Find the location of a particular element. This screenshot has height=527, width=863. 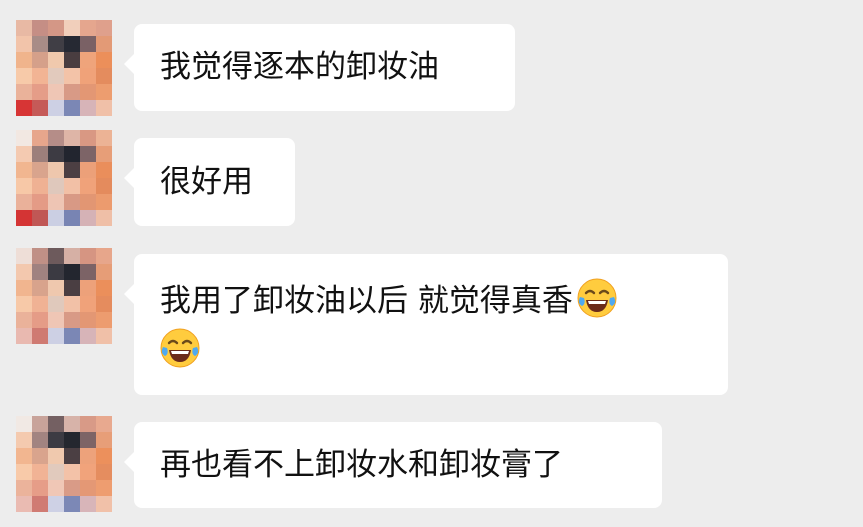

message-bubble: 我觉得逐本的卸妆油 is located at coordinates (319, 67).